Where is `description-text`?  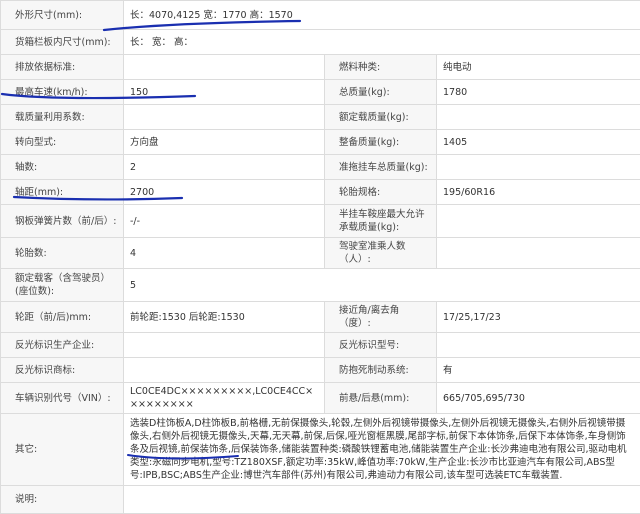 description-text is located at coordinates (382, 500).